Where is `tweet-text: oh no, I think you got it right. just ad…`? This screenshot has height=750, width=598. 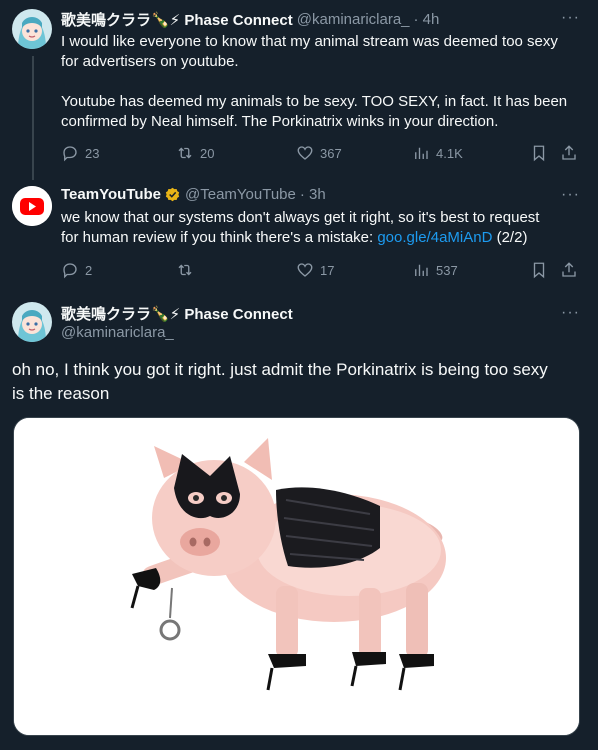
tweet-text: oh no, I think you got it right. just ad… is located at coordinates (300, 382).